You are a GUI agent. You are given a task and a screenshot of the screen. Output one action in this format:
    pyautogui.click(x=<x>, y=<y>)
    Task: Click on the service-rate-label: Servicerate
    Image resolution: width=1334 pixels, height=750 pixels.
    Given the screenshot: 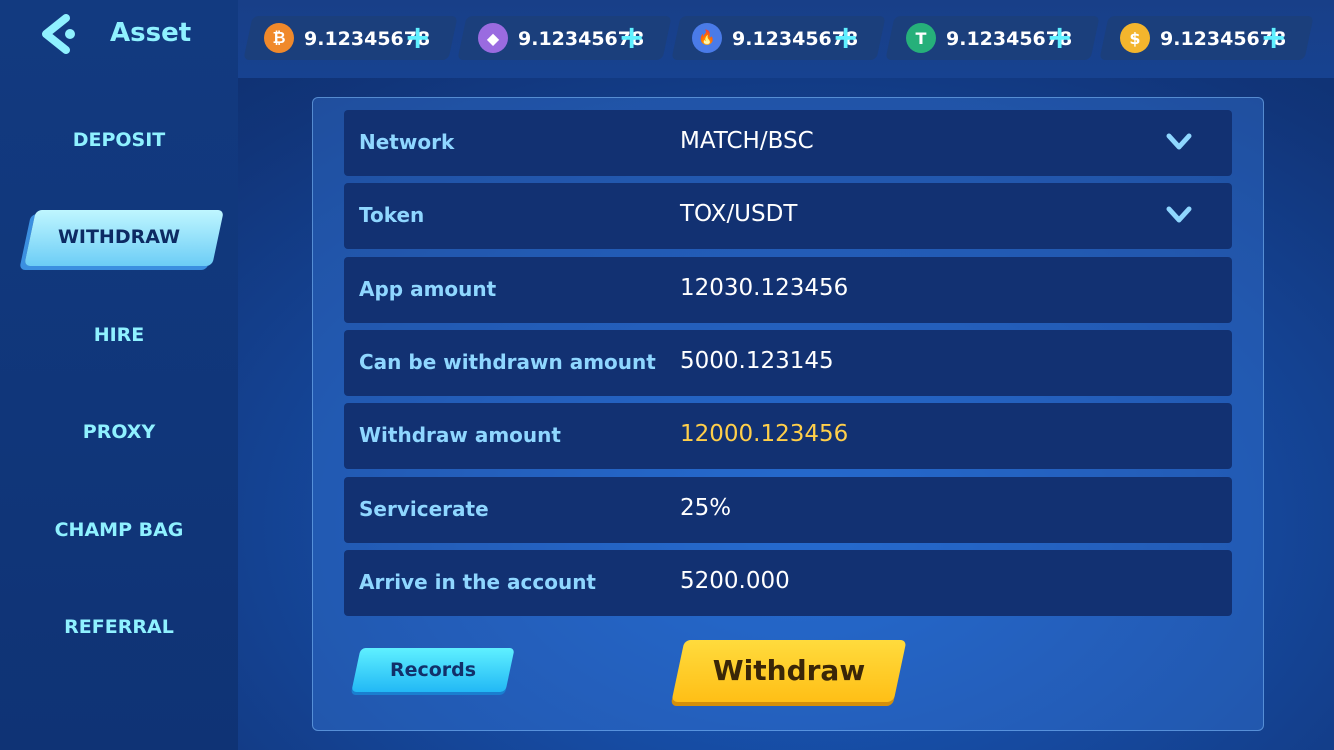 What is the action you would take?
    pyautogui.click(x=424, y=509)
    